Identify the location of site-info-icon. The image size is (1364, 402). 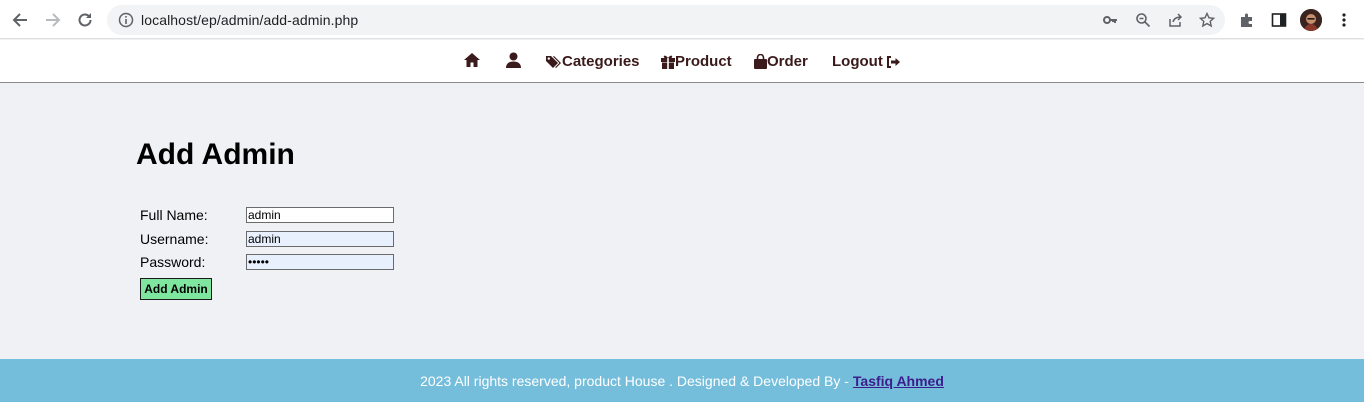
(126, 20).